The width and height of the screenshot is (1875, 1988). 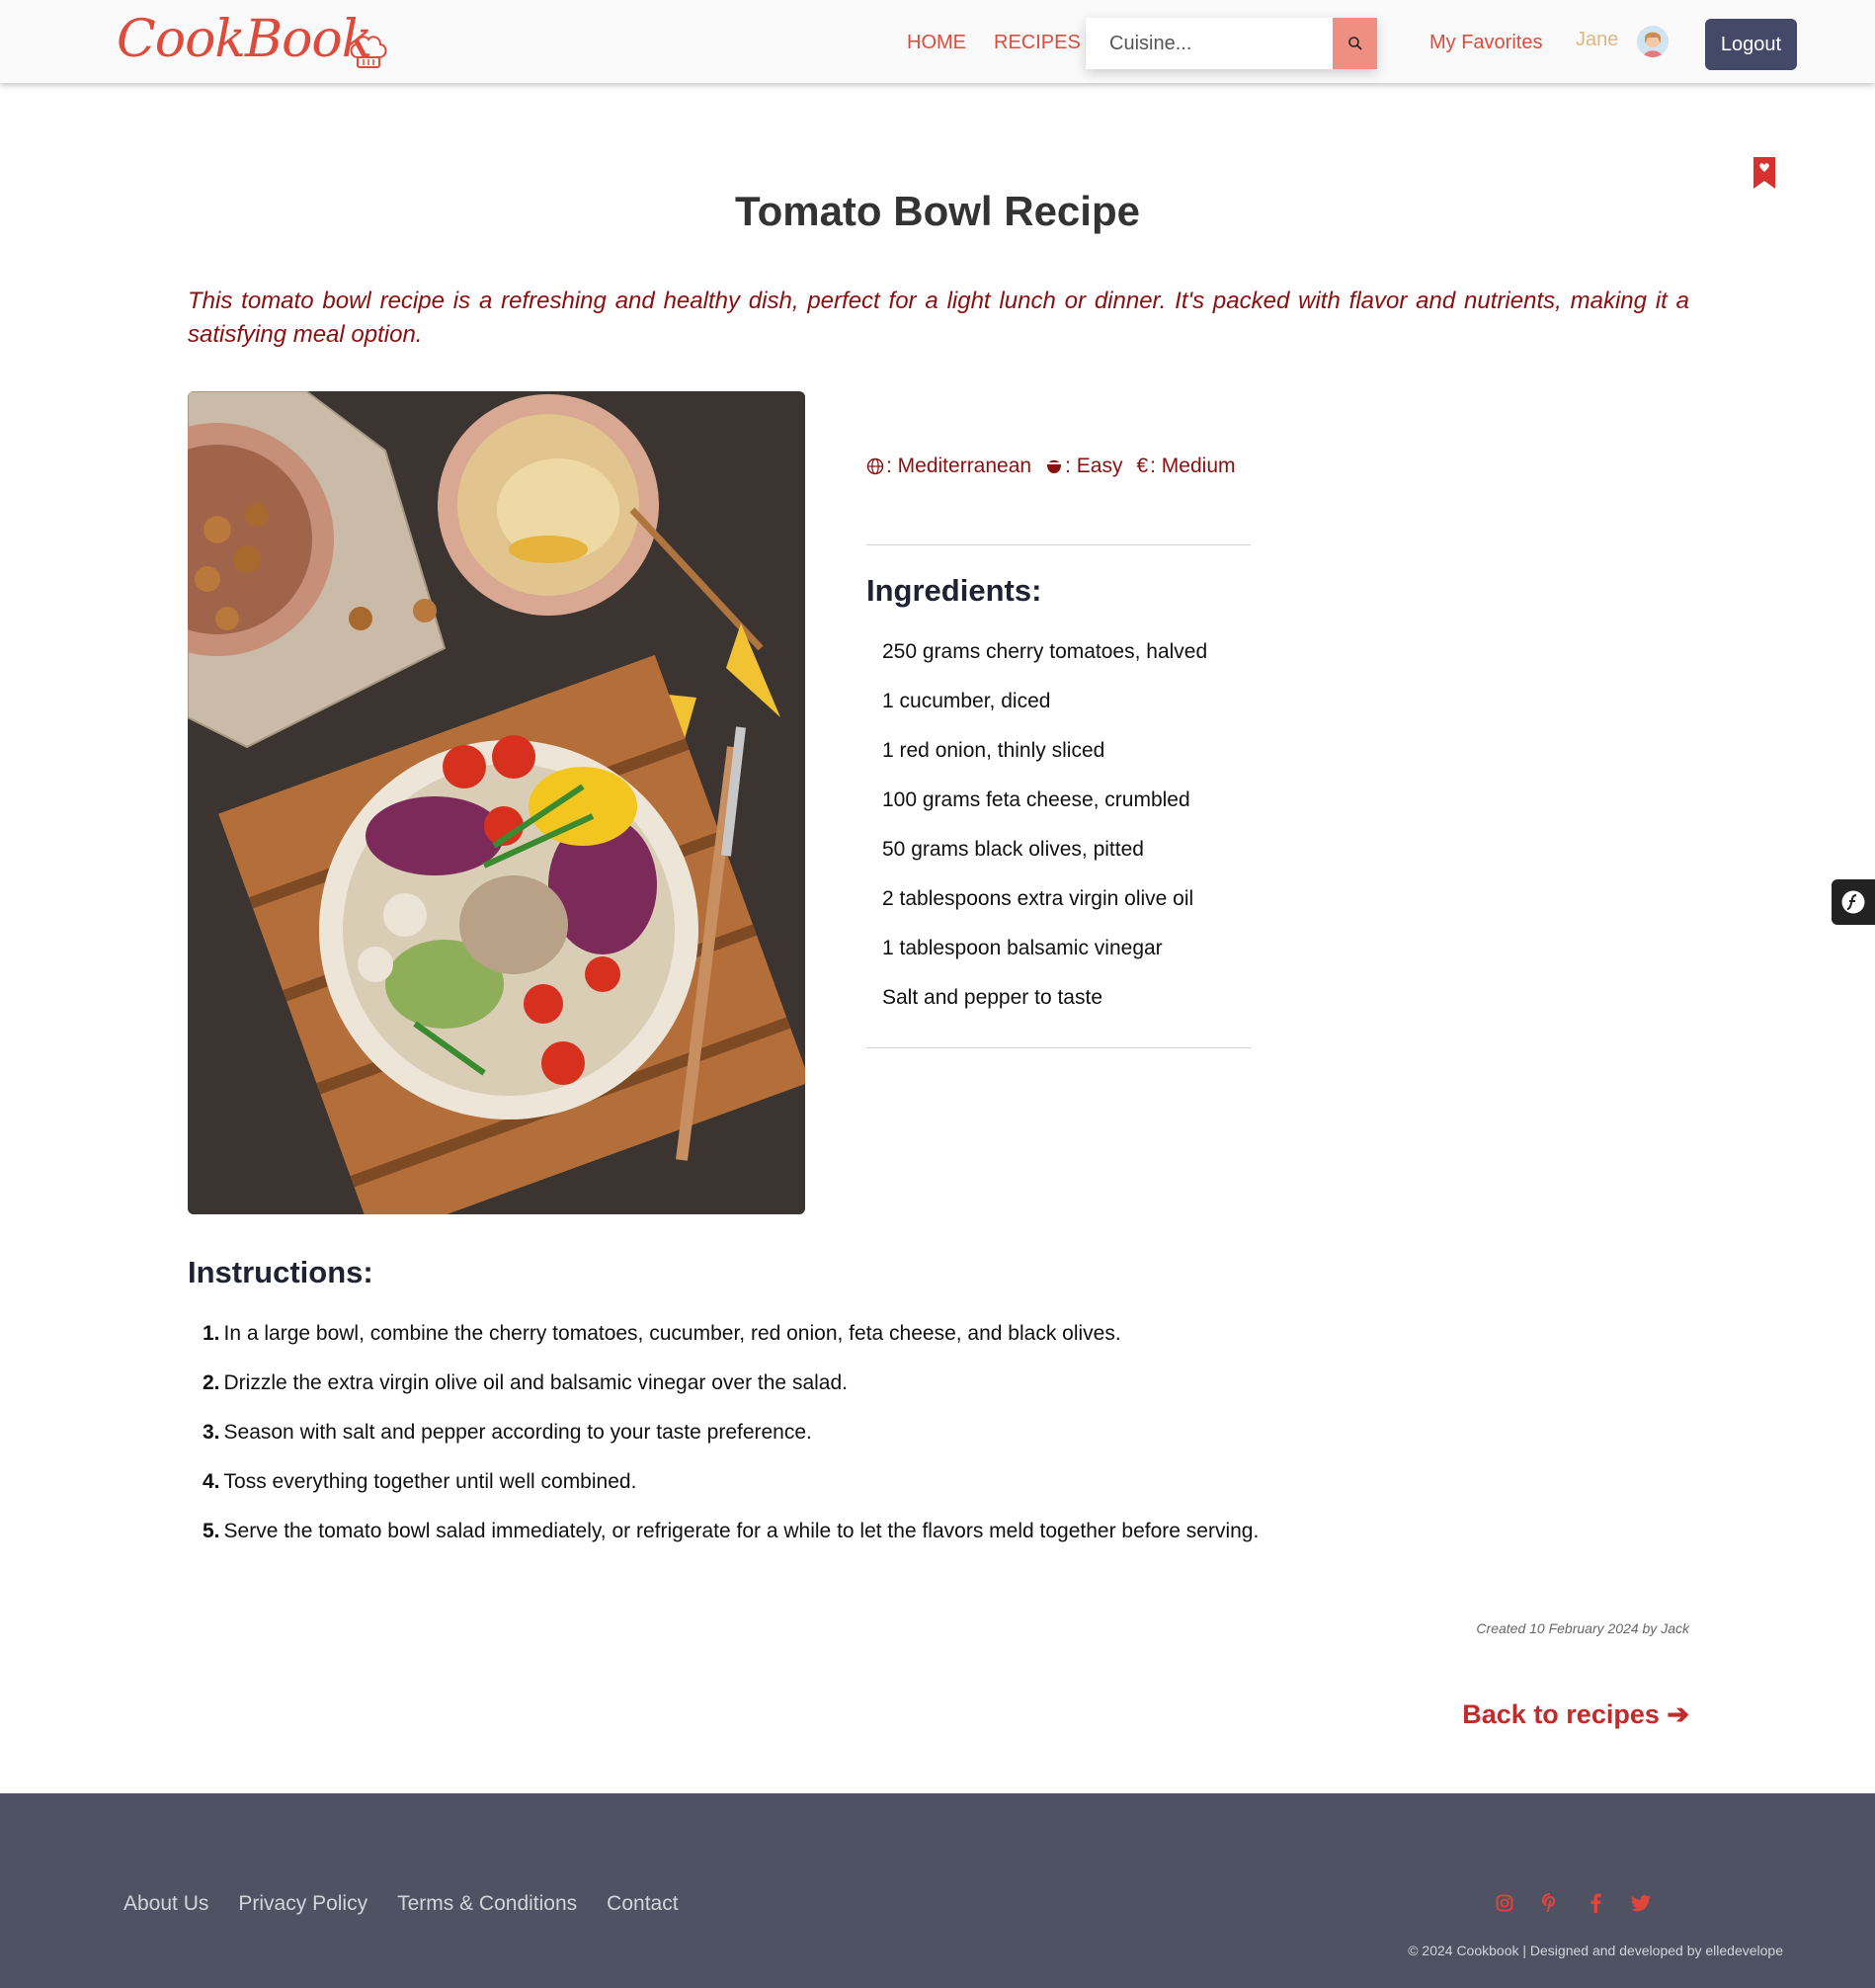 What do you see at coordinates (1045, 651) in the screenshot?
I see `ingredient-item: 250 grams cherry tomatoes, halved` at bounding box center [1045, 651].